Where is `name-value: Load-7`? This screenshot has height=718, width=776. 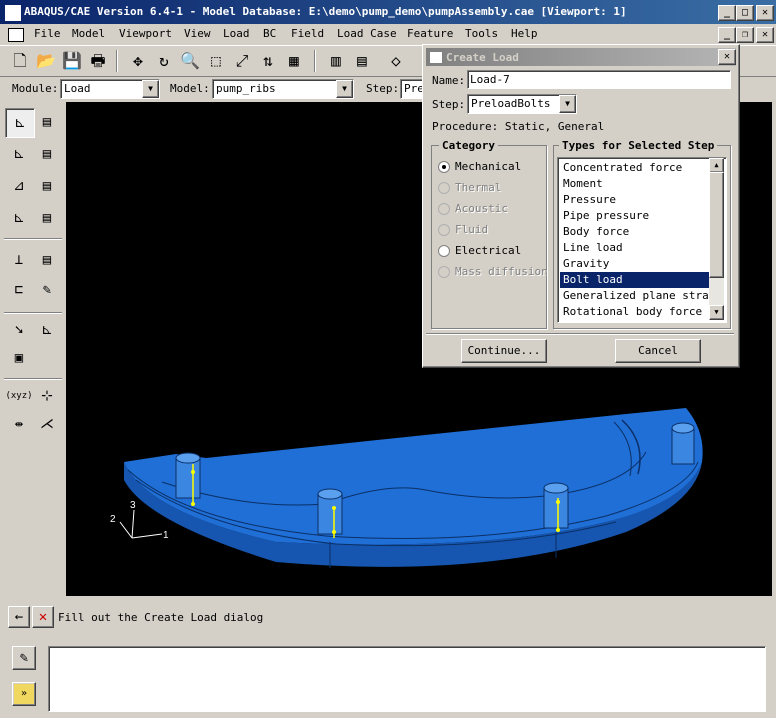 name-value: Load-7 is located at coordinates (490, 79).